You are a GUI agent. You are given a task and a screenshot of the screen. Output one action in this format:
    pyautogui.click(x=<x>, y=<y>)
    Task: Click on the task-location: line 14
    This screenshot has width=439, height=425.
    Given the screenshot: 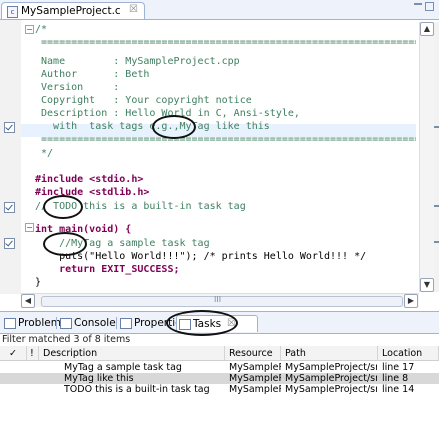 What is the action you would take?
    pyautogui.click(x=398, y=389)
    